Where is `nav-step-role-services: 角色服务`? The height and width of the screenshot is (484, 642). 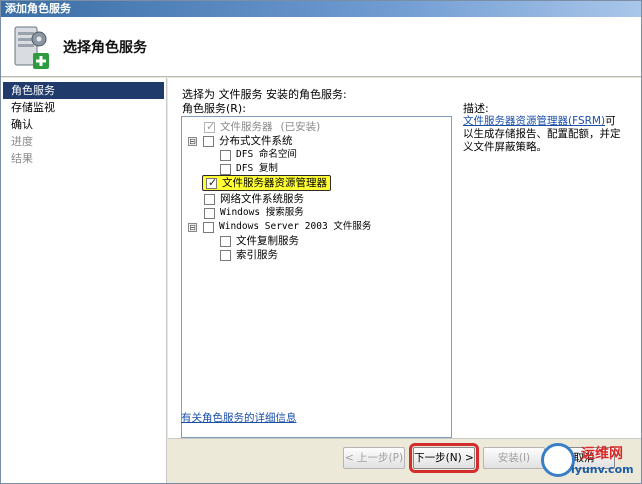 nav-step-role-services: 角色服务 is located at coordinates (83, 90).